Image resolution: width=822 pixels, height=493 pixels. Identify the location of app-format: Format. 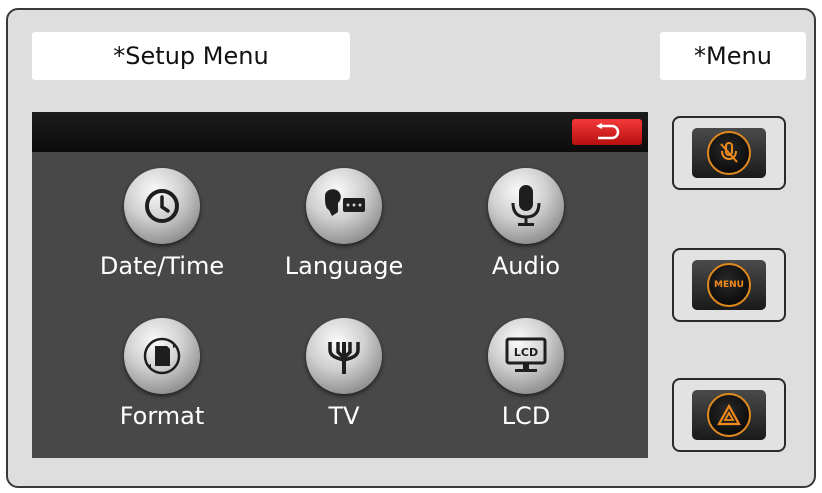
(162, 374).